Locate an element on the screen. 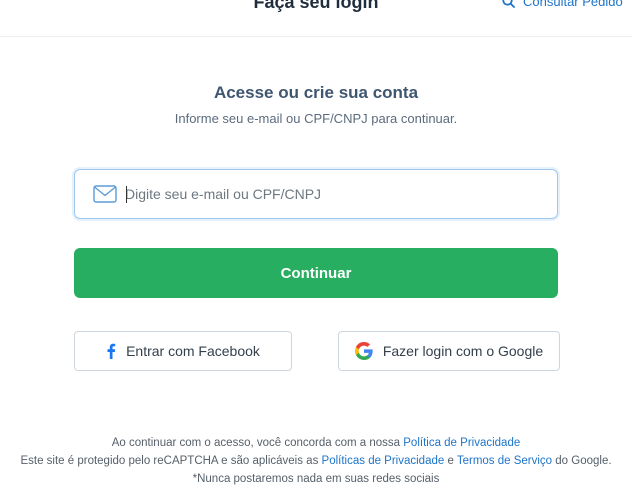  google-privacy-link: Políticas de Privacidade is located at coordinates (383, 461).